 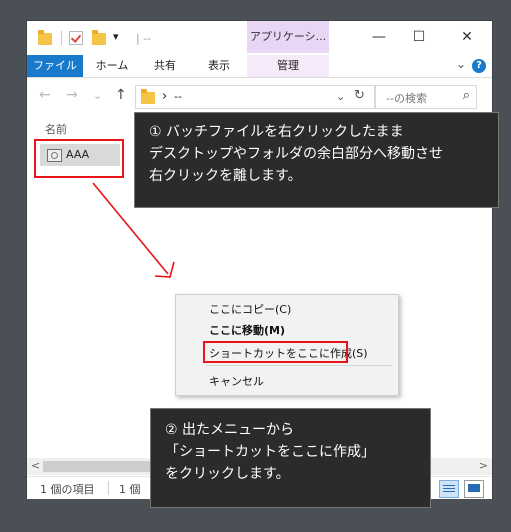 What do you see at coordinates (247, 330) in the screenshot?
I see `menu-item-move-here: ここに移動(M)` at bounding box center [247, 330].